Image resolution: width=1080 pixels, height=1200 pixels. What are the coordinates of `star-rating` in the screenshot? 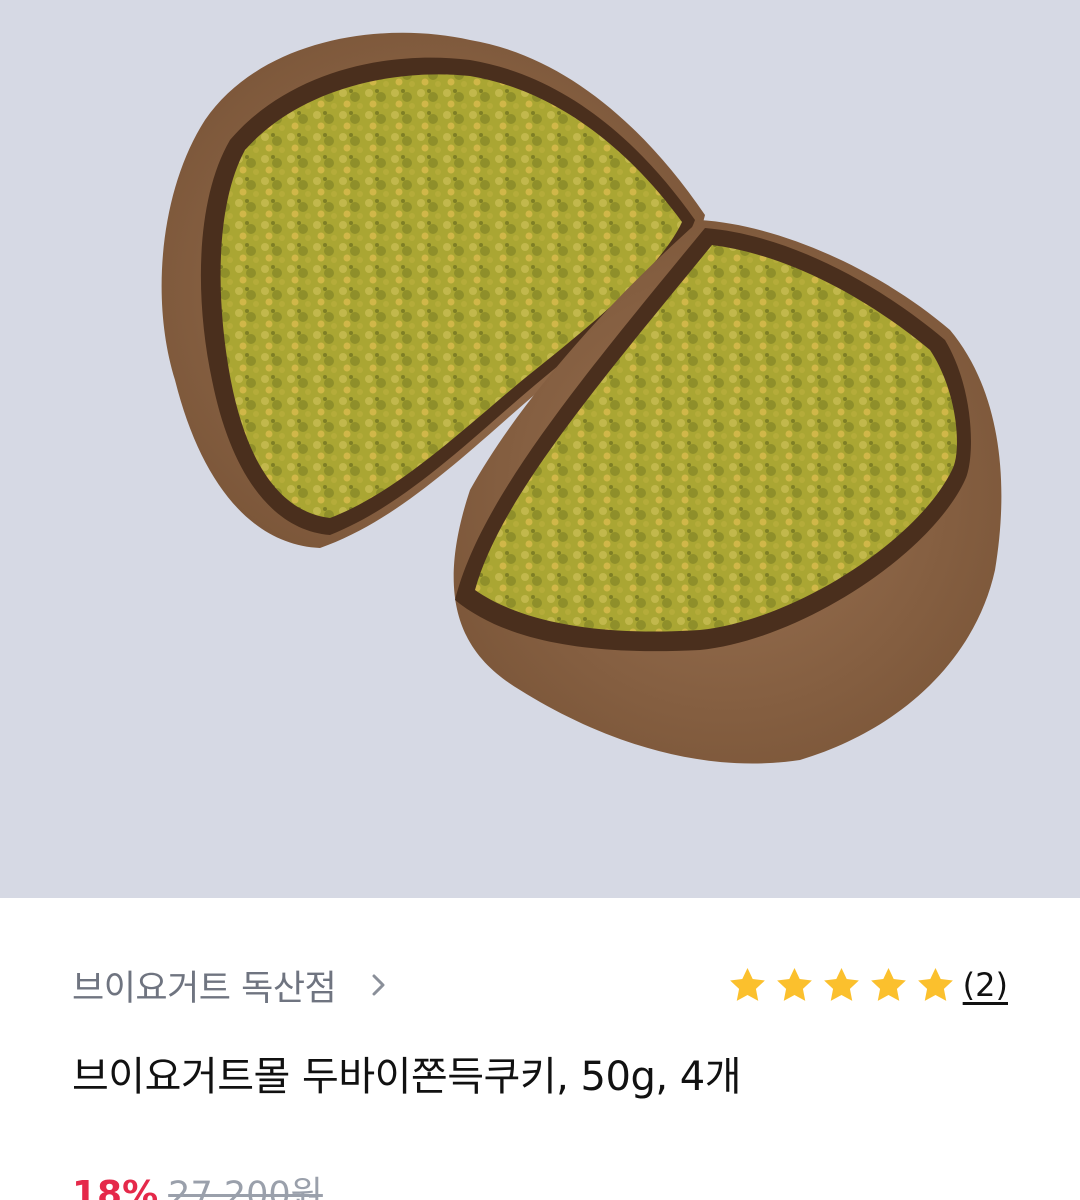 It's located at (841, 985).